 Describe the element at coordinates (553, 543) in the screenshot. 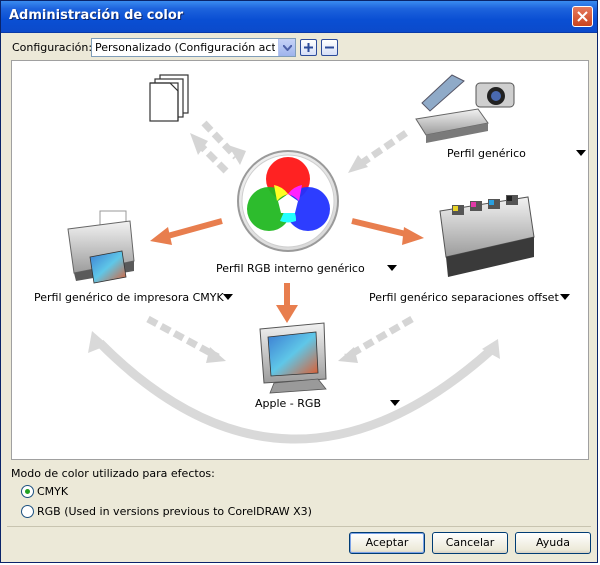

I see `help-button: Ayuda` at that location.